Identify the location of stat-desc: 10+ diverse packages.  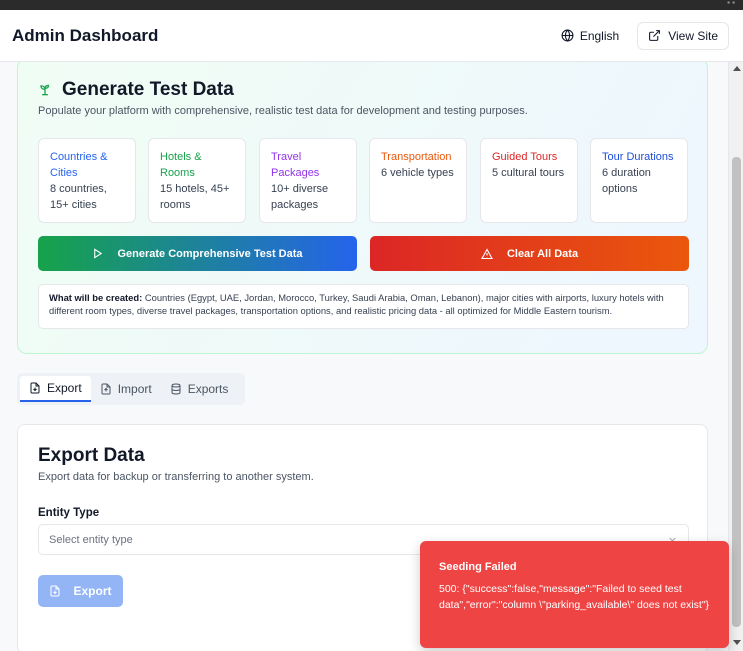
(300, 197).